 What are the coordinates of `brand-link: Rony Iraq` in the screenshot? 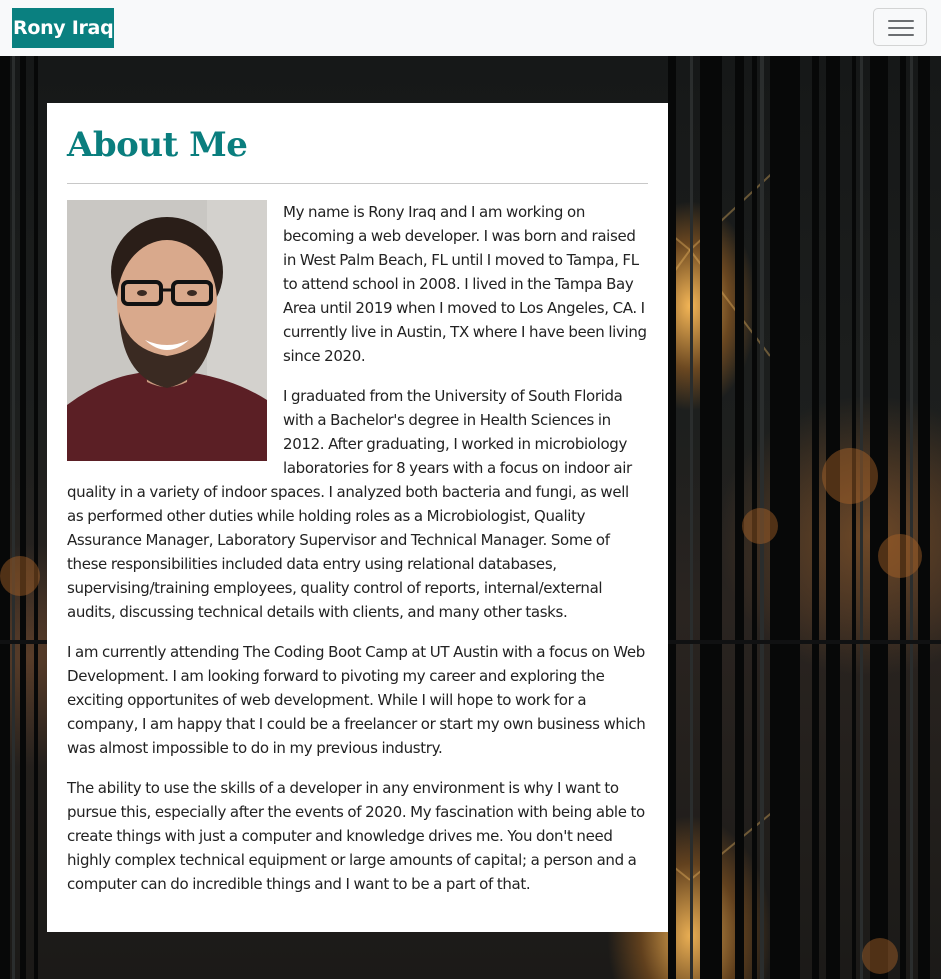 It's located at (63, 28).